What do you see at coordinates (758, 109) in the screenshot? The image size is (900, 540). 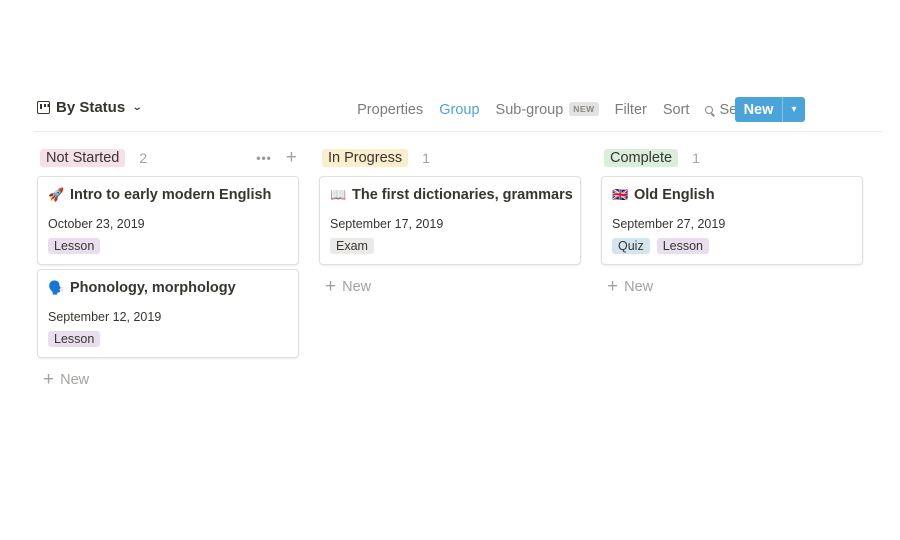 I see `new-button: New` at bounding box center [758, 109].